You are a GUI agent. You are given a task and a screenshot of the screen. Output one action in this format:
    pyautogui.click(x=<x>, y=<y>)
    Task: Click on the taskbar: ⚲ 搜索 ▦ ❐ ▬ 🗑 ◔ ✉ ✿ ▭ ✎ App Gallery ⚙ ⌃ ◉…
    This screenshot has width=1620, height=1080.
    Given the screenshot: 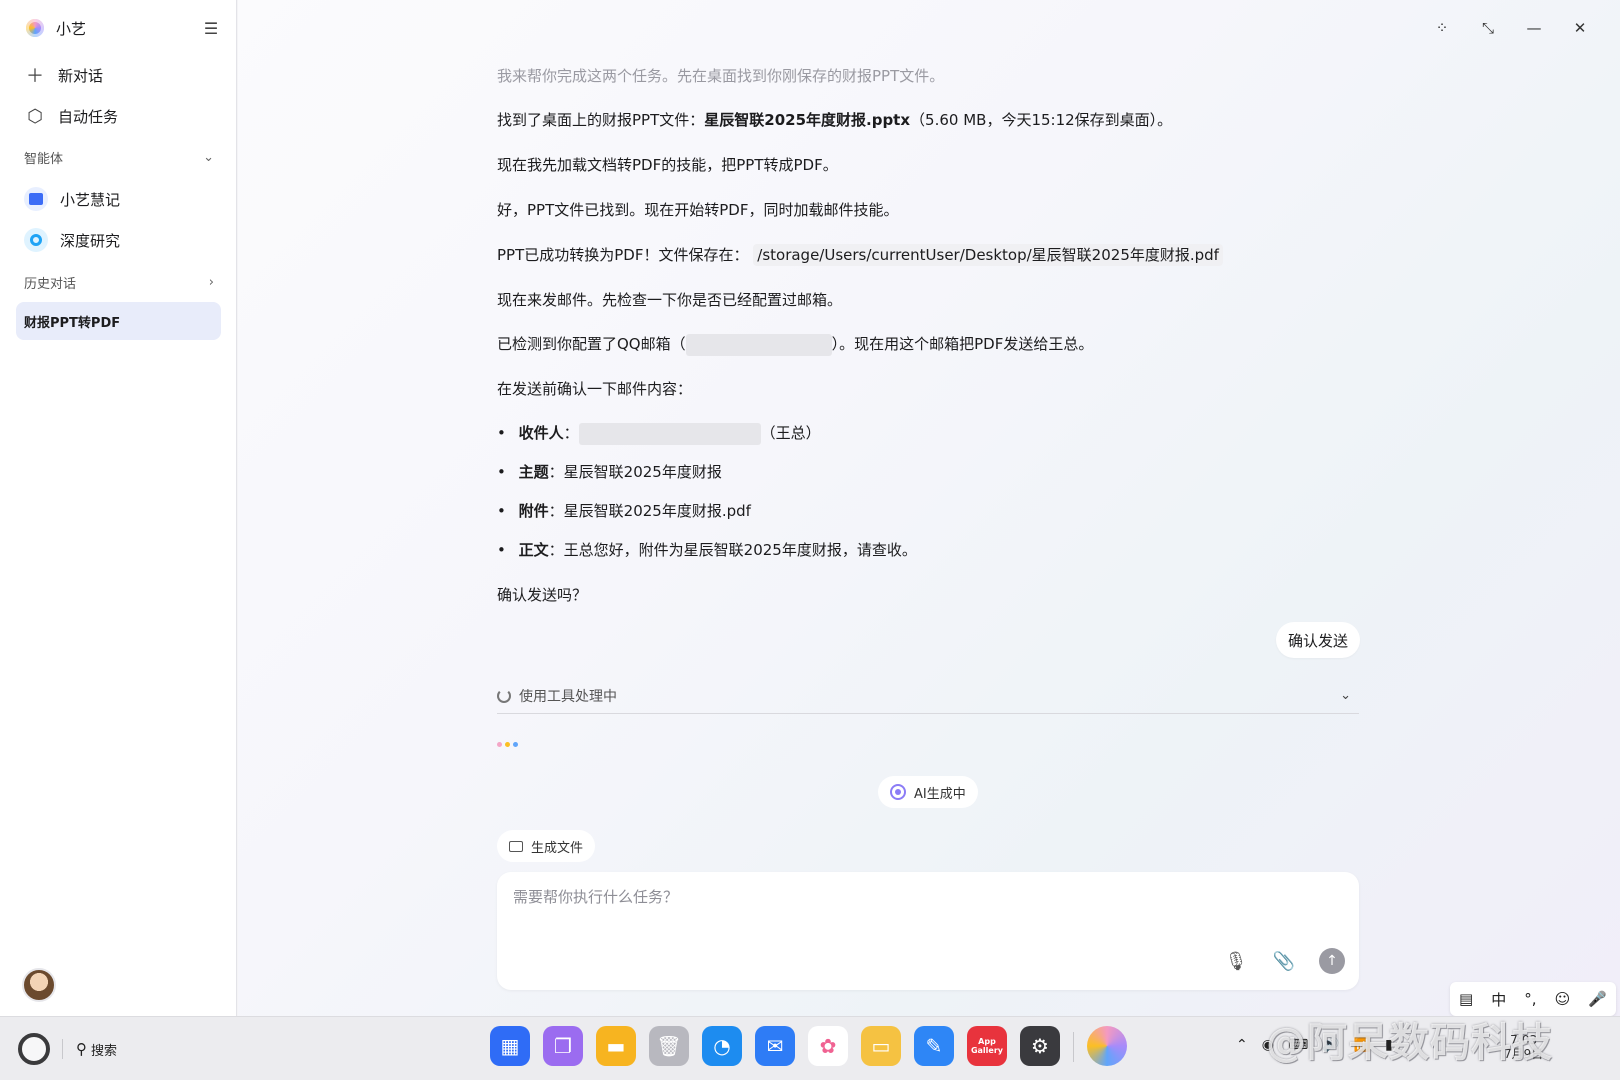 What is the action you would take?
    pyautogui.click(x=810, y=1048)
    